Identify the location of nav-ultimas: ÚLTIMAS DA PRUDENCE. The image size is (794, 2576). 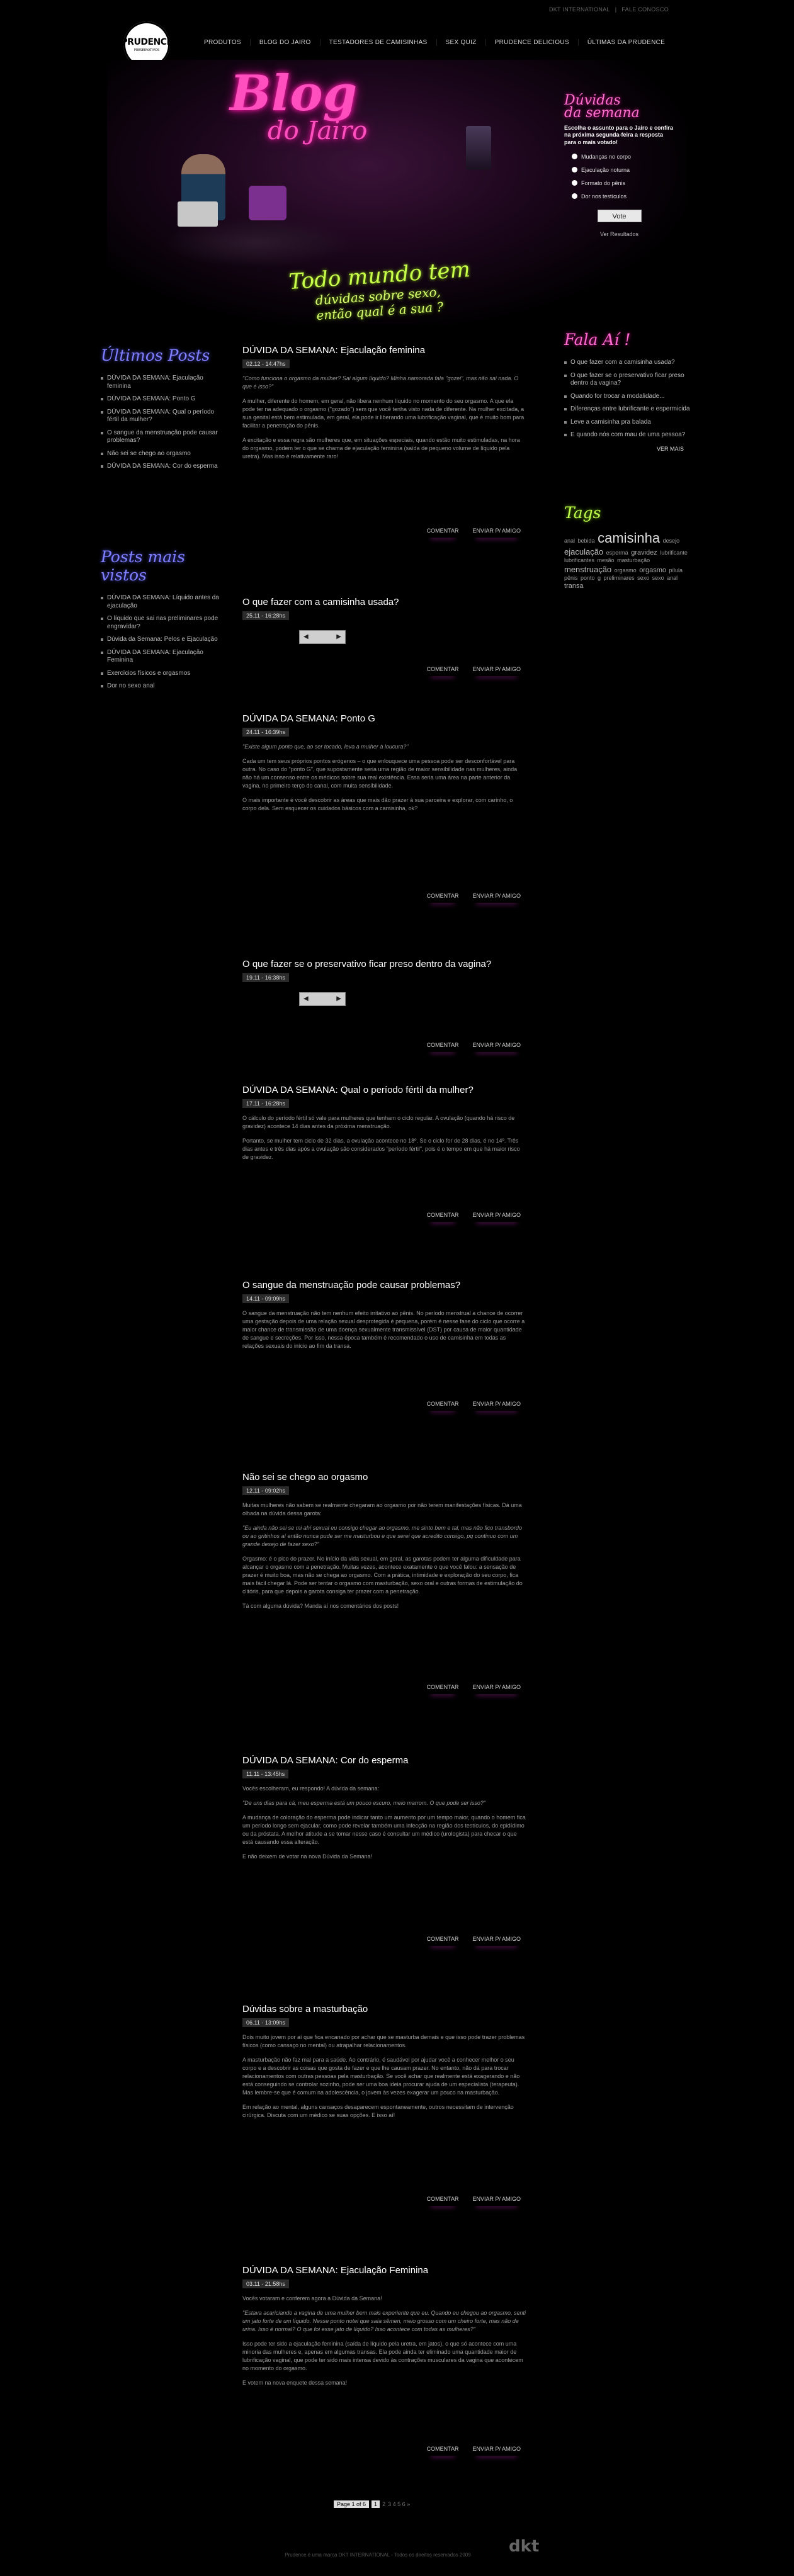
(625, 42).